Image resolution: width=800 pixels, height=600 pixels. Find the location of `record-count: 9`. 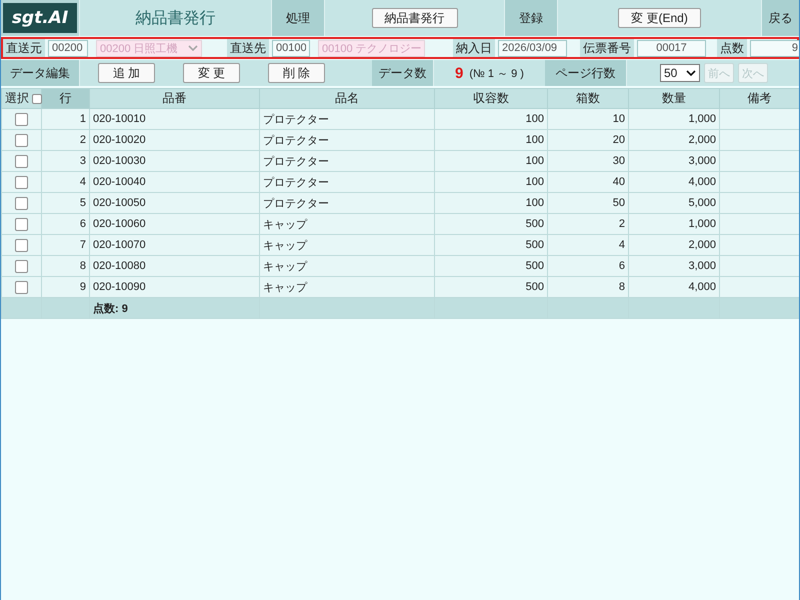

record-count: 9 is located at coordinates (459, 73).